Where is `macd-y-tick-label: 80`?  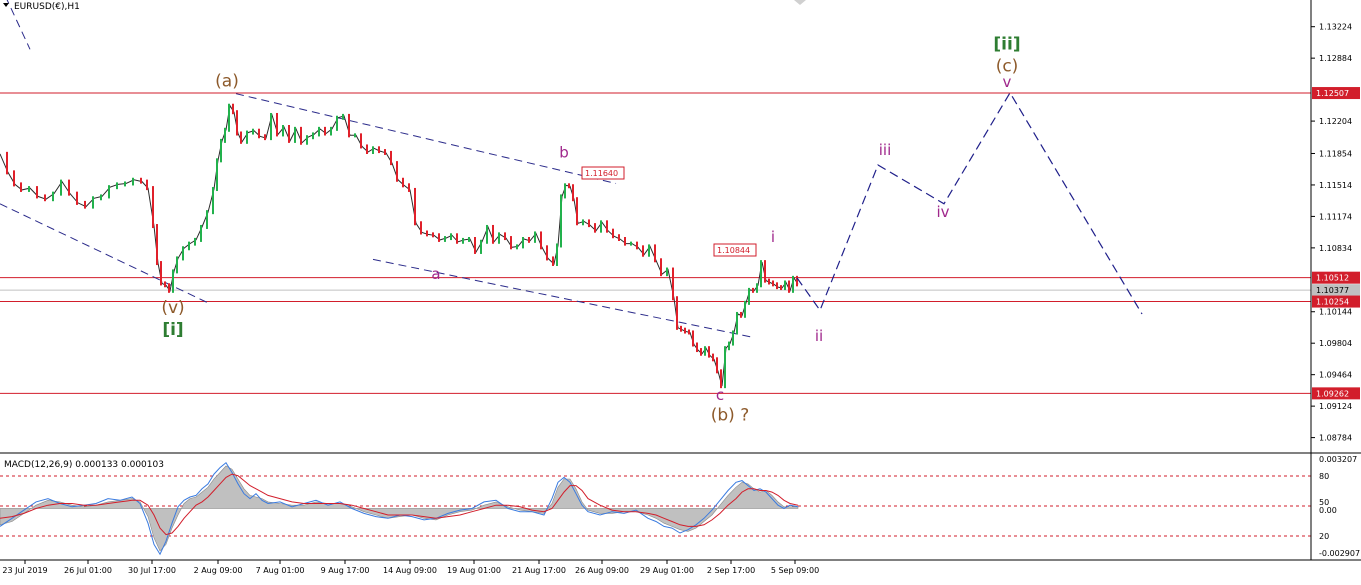
macd-y-tick-label: 80 is located at coordinates (1324, 476).